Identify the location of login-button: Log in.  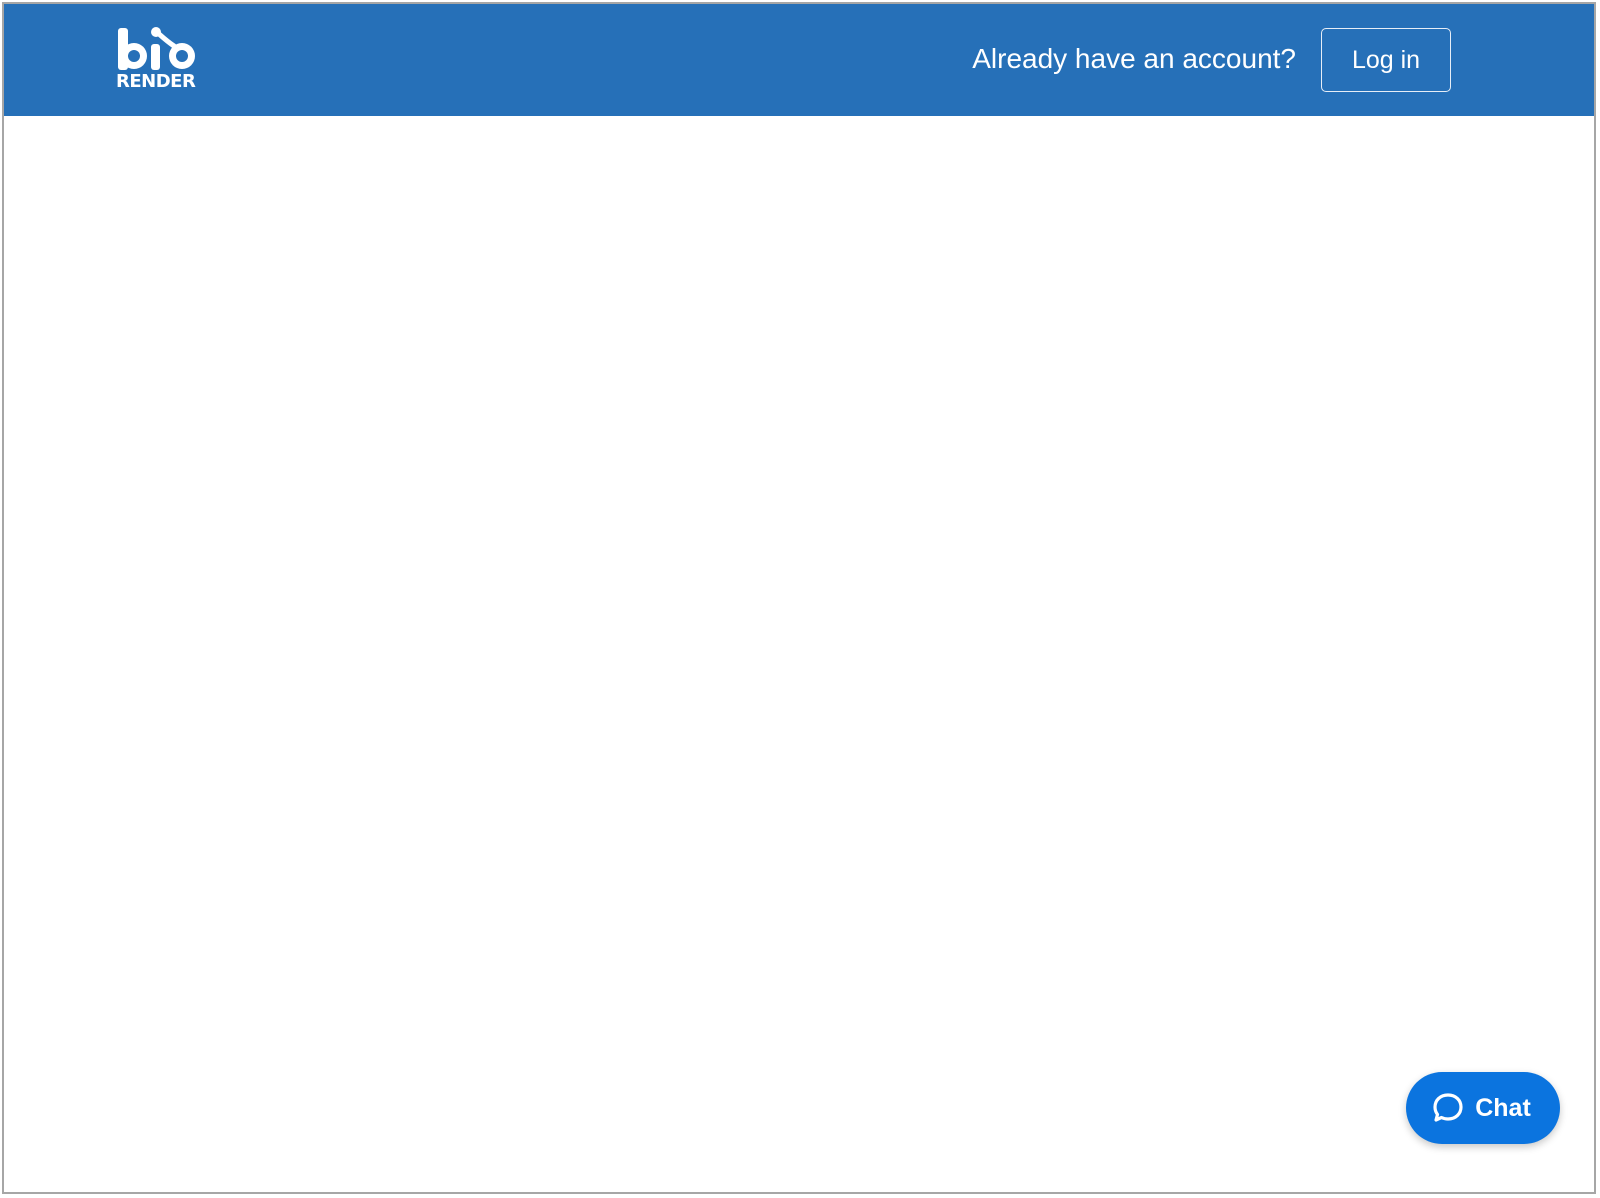
(1386, 60).